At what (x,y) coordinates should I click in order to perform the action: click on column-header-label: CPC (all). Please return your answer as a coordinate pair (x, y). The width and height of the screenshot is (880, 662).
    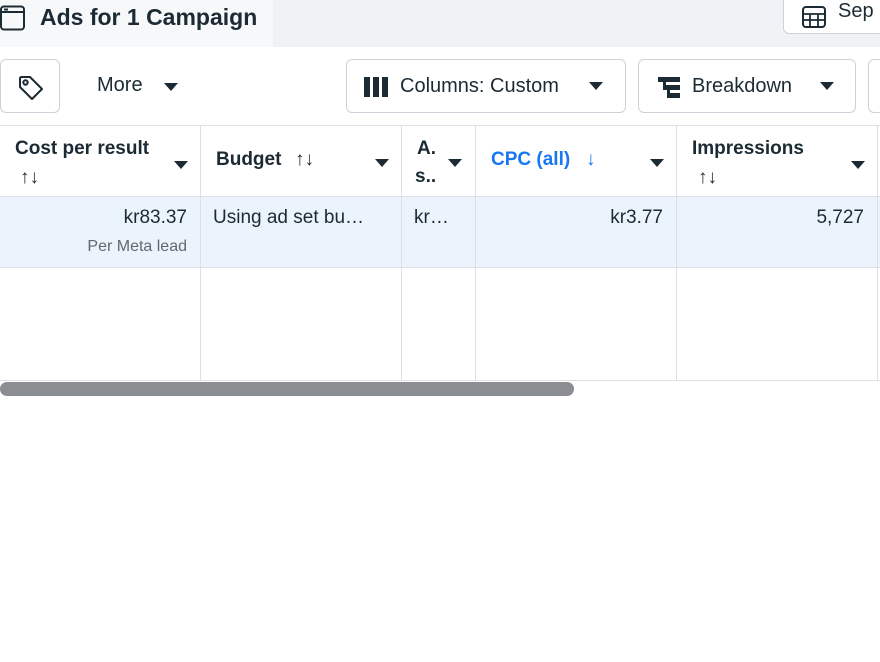
    Looking at the image, I should click on (531, 159).